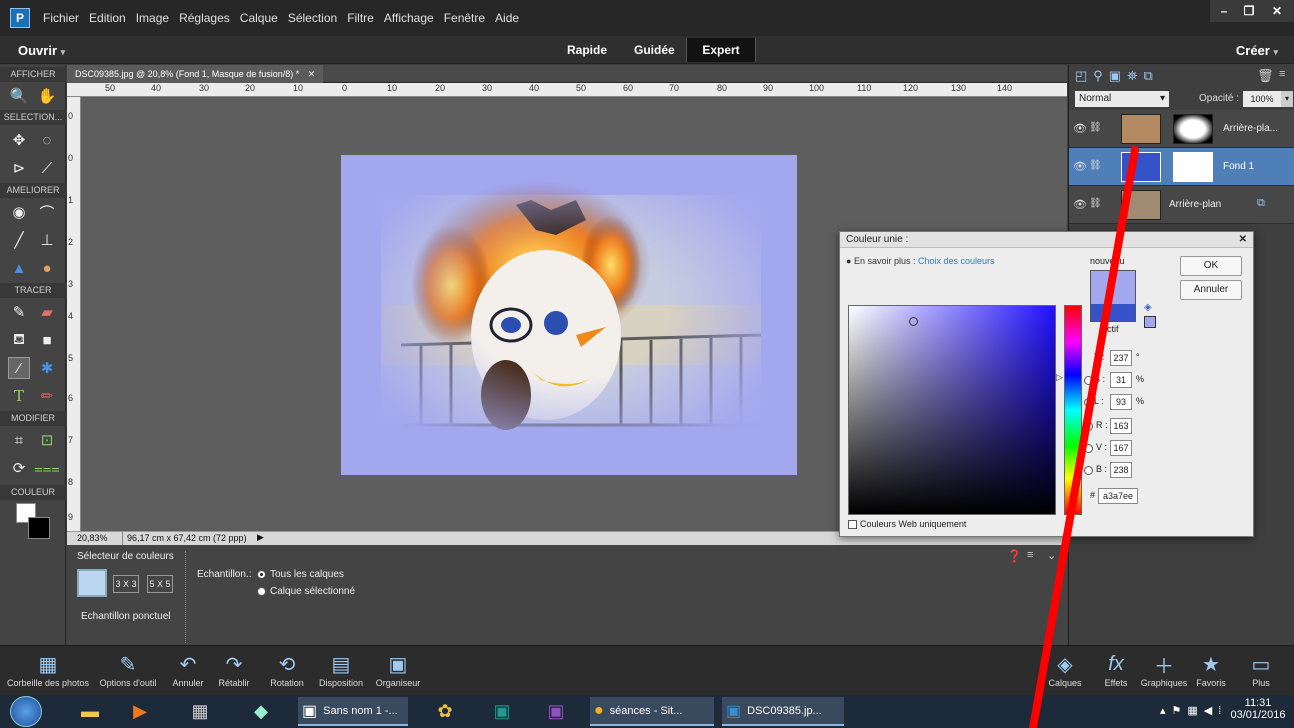 Image resolution: width=1294 pixels, height=728 pixels. What do you see at coordinates (852, 524) in the screenshot?
I see `web-only-checkbox` at bounding box center [852, 524].